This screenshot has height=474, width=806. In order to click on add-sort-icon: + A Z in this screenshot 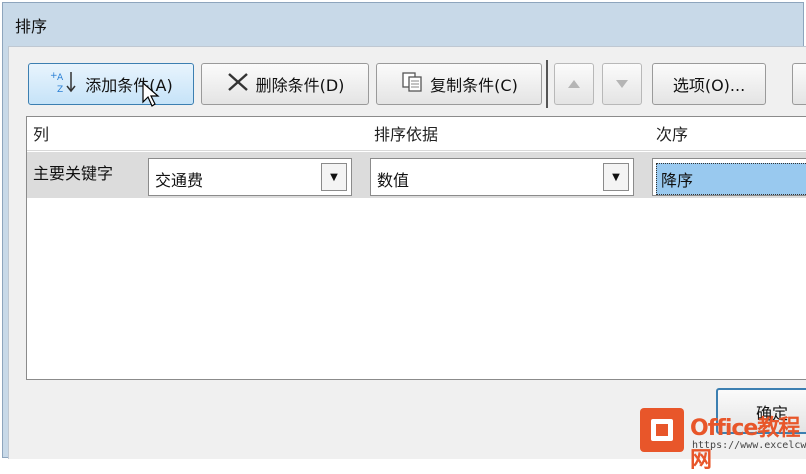, I will do `click(64, 84)`.